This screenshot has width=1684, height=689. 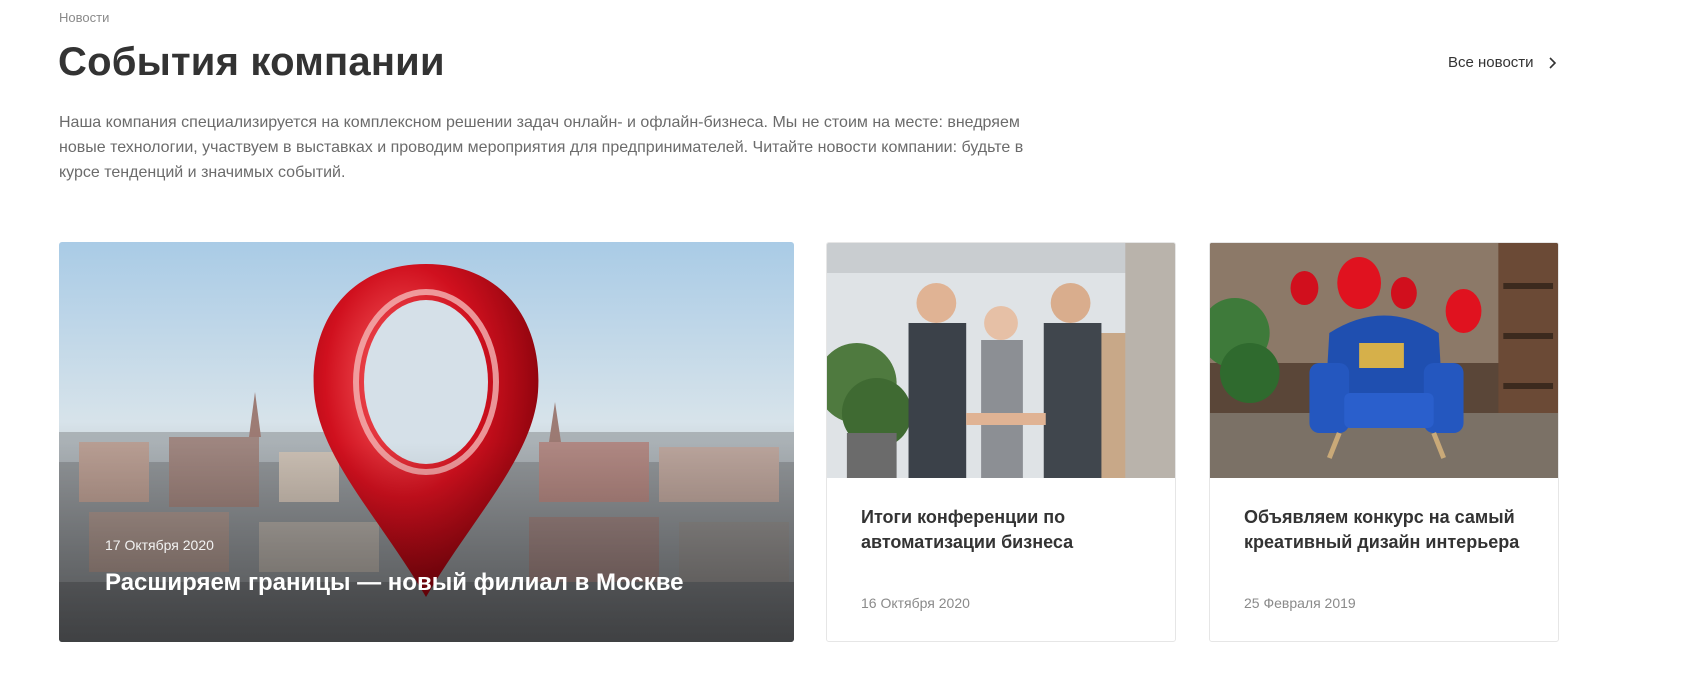 What do you see at coordinates (915, 603) in the screenshot?
I see `news-date: 16 Октября 2020` at bounding box center [915, 603].